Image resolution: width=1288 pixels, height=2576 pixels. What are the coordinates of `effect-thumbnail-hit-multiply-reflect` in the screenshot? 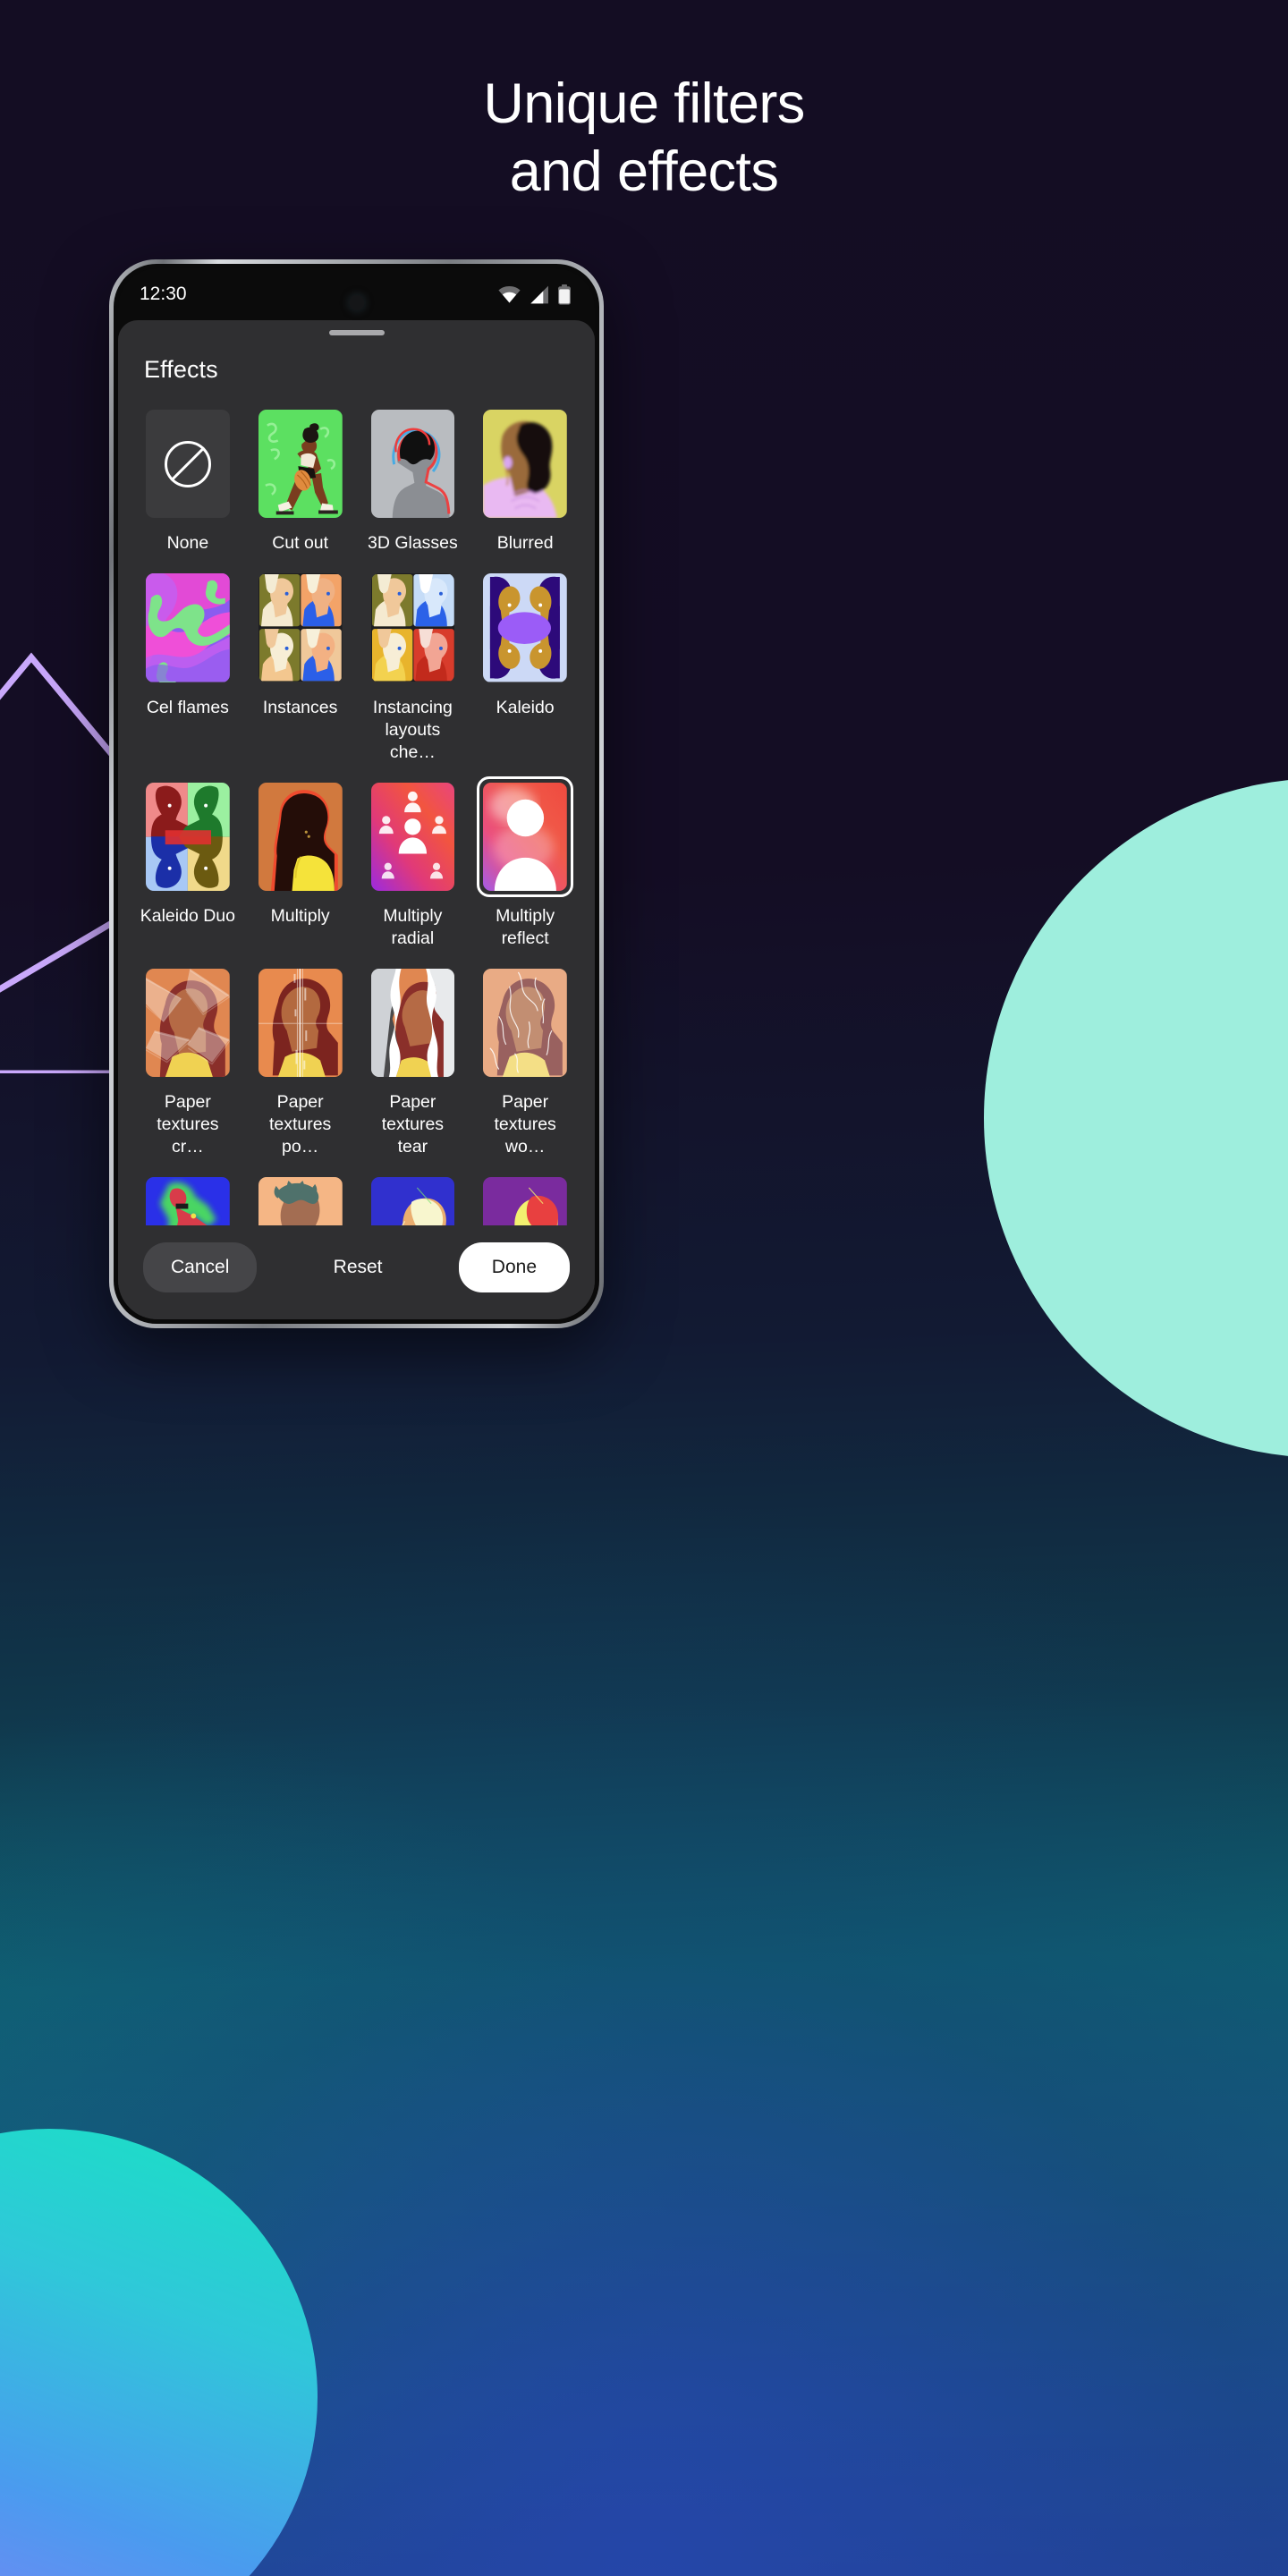 It's located at (525, 836).